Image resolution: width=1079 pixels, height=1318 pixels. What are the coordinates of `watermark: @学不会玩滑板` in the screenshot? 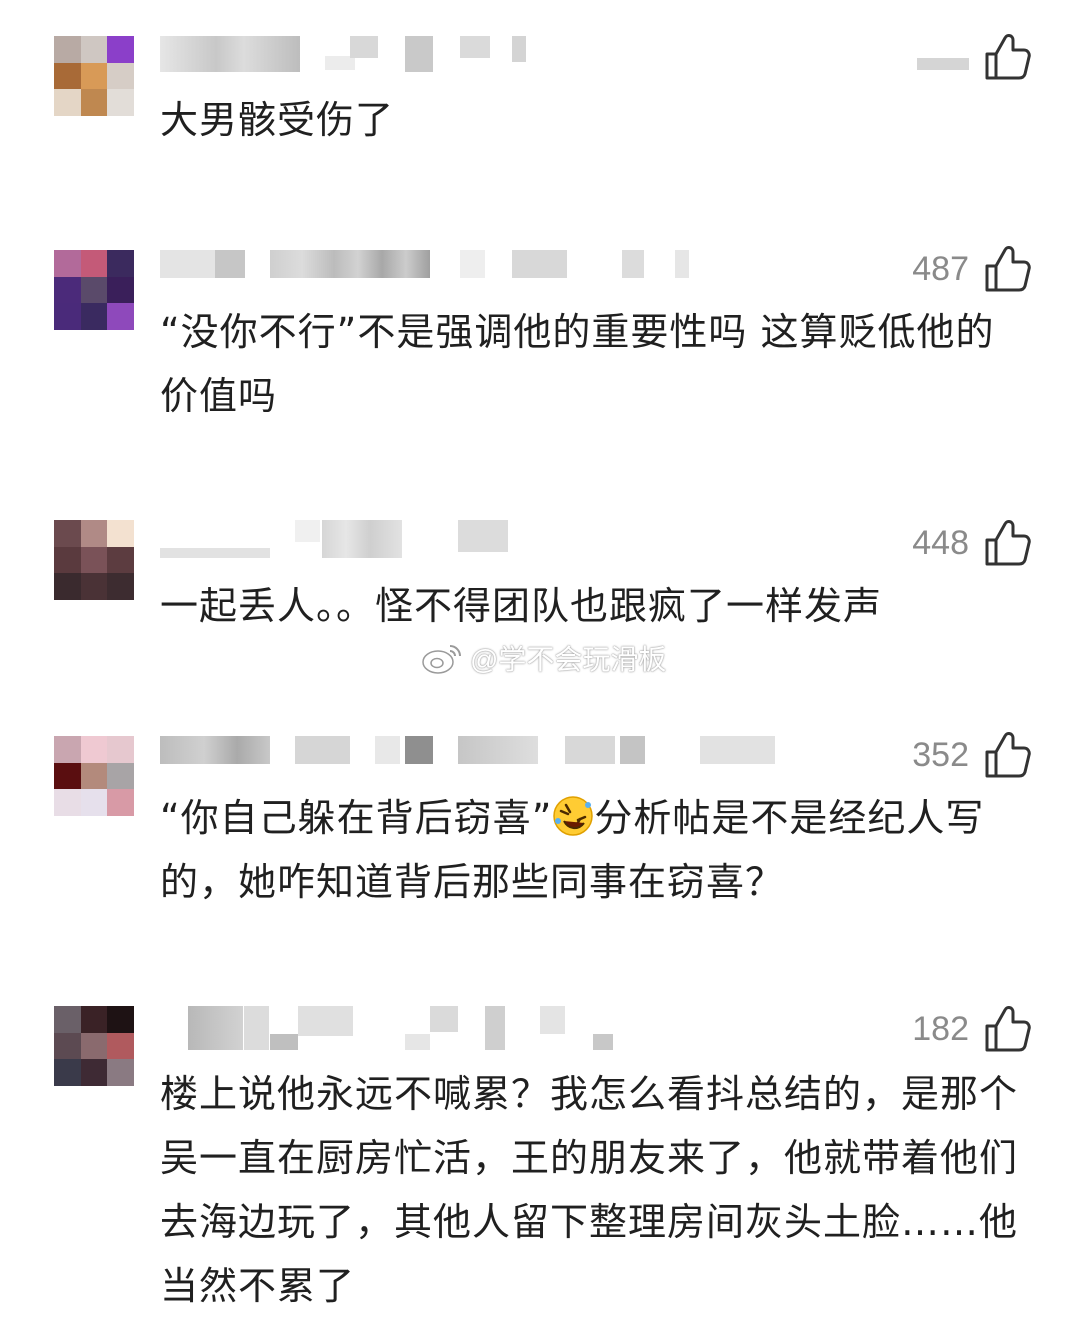 It's located at (543, 658).